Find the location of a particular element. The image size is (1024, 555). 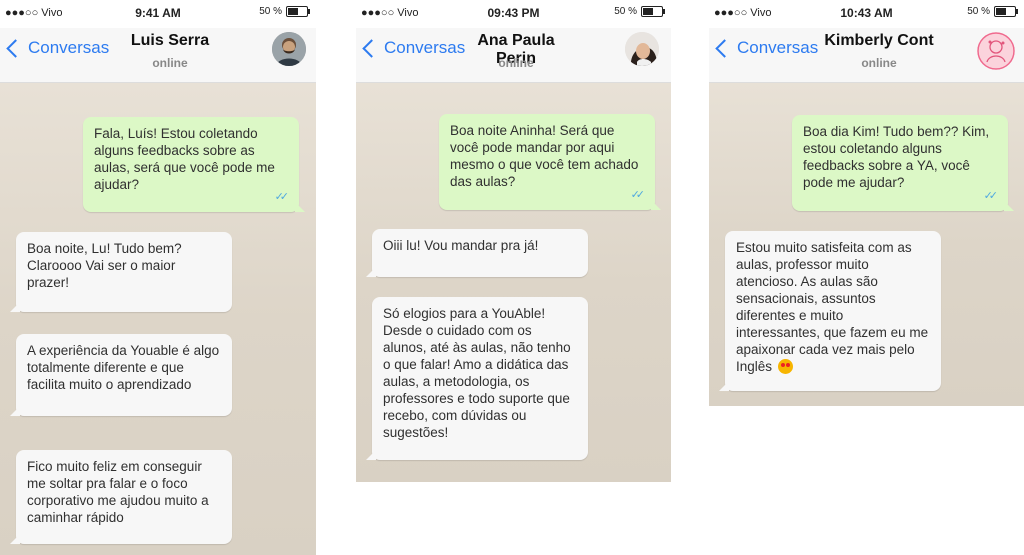

pink-illustration-avatar-icon is located at coordinates (996, 51).